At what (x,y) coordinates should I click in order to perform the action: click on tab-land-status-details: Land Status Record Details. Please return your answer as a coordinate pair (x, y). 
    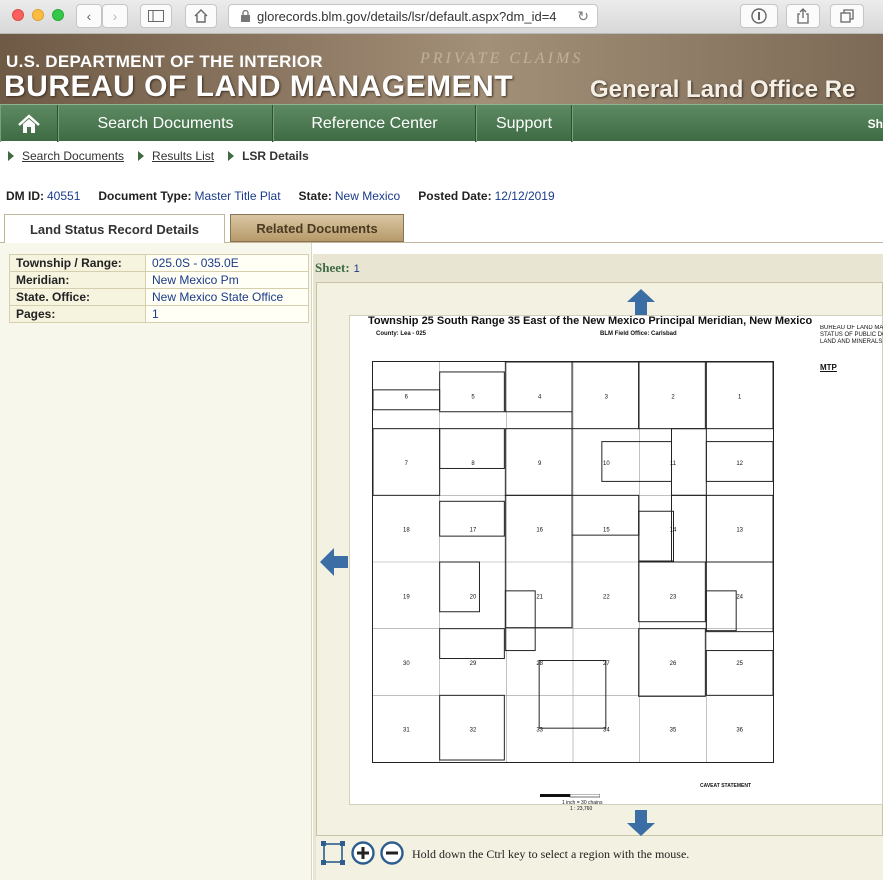
    Looking at the image, I should click on (114, 228).